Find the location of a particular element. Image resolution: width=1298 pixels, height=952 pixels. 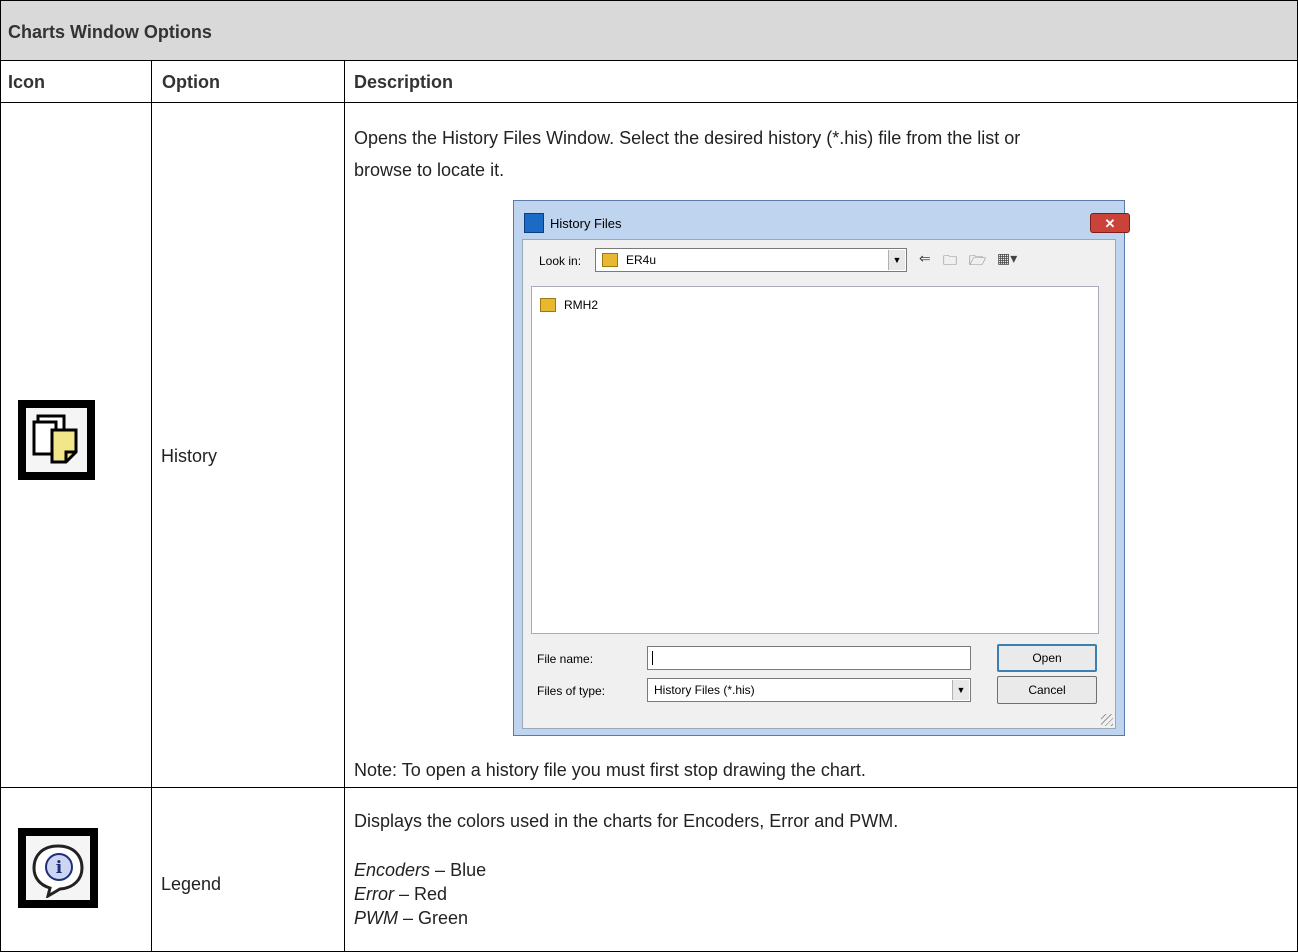

list-item: PWM – Green is located at coordinates (420, 918).